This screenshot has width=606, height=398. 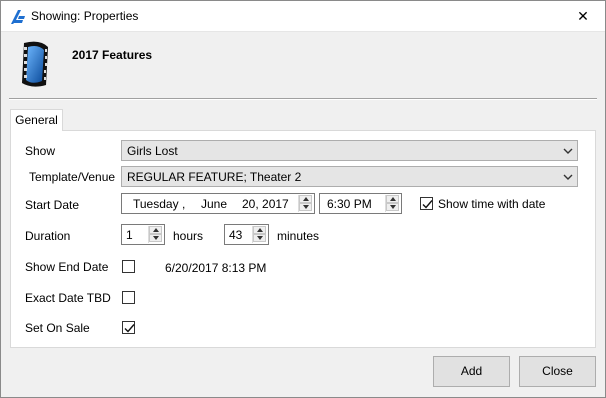 I want to click on window-close-icon: ✕, so click(x=583, y=16).